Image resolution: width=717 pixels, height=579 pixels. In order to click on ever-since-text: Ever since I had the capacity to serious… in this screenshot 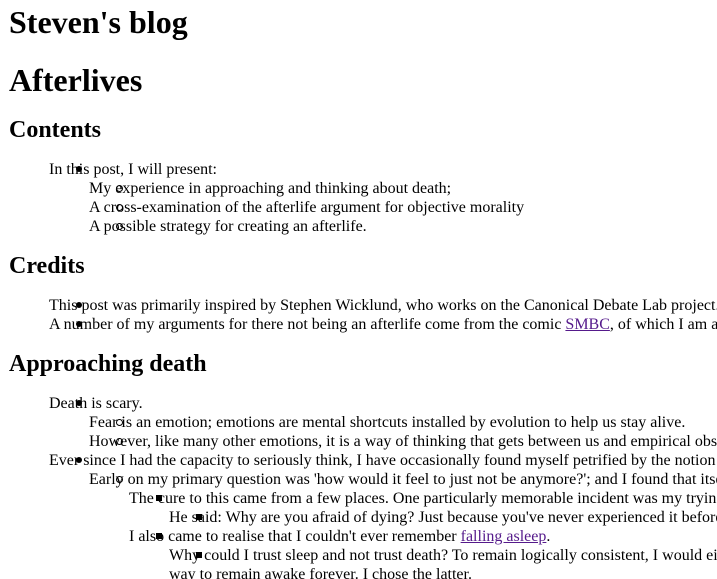, I will do `click(382, 460)`.